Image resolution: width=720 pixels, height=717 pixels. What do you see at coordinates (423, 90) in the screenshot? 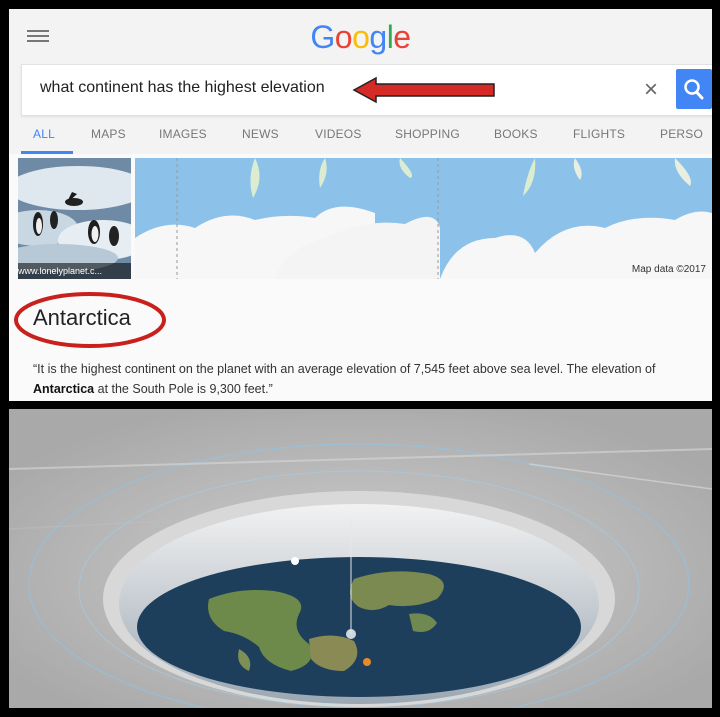
I see `red-arrow-annotation` at bounding box center [423, 90].